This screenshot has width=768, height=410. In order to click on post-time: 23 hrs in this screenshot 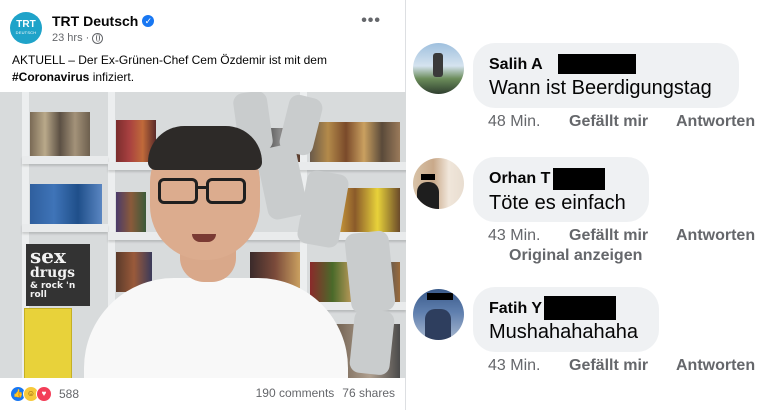, I will do `click(67, 38)`.